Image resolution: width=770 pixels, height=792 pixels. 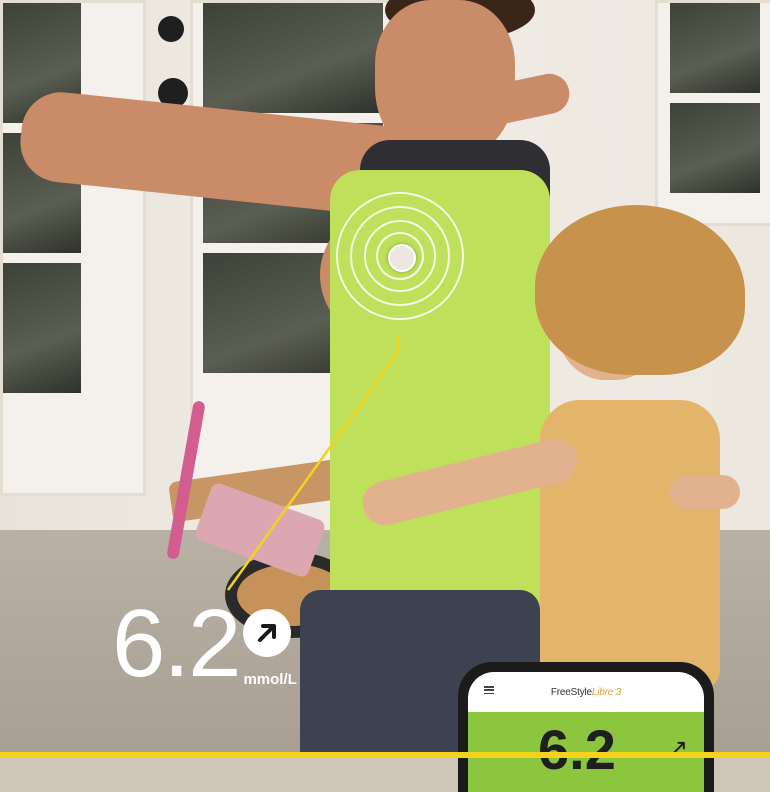 I want to click on phone-screen: FreeStyleLibre 3 6.2 ↗, so click(x=586, y=732).